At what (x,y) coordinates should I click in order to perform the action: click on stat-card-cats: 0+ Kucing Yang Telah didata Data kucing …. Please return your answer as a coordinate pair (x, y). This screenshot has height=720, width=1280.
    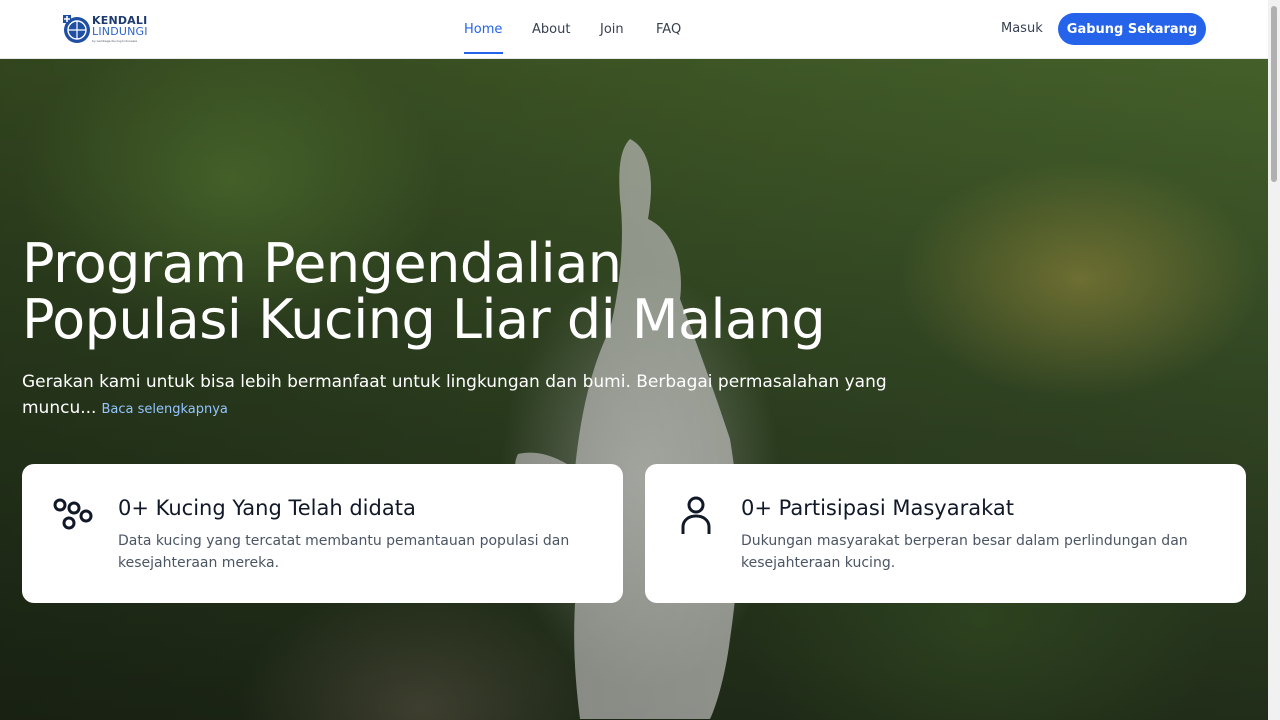
    Looking at the image, I should click on (322, 533).